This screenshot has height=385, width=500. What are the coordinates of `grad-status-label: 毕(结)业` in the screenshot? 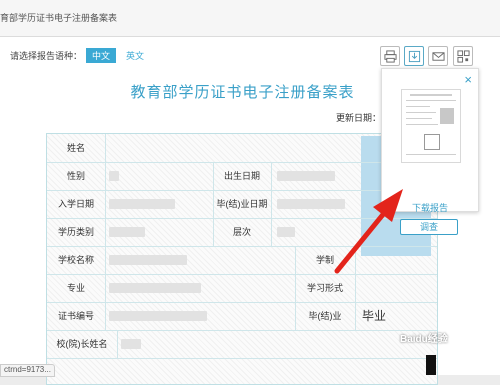 It's located at (325, 316).